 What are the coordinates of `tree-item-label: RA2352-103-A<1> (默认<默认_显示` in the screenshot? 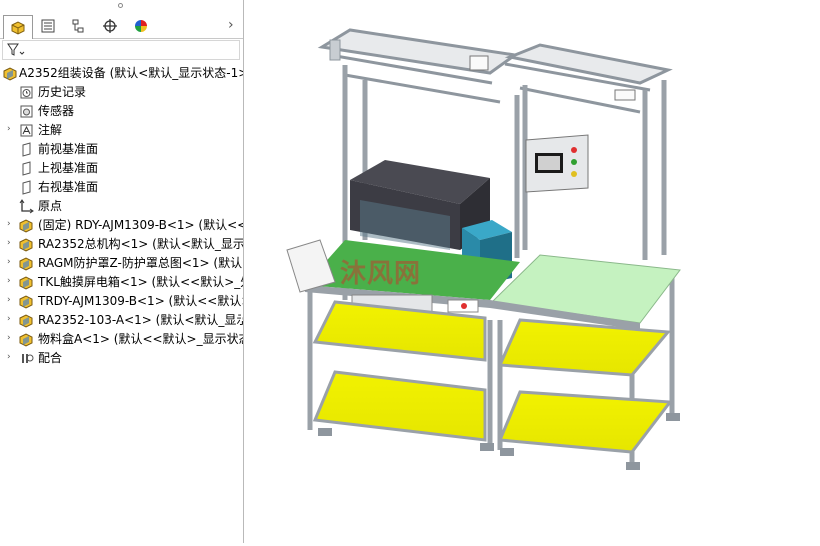 It's located at (140, 320).